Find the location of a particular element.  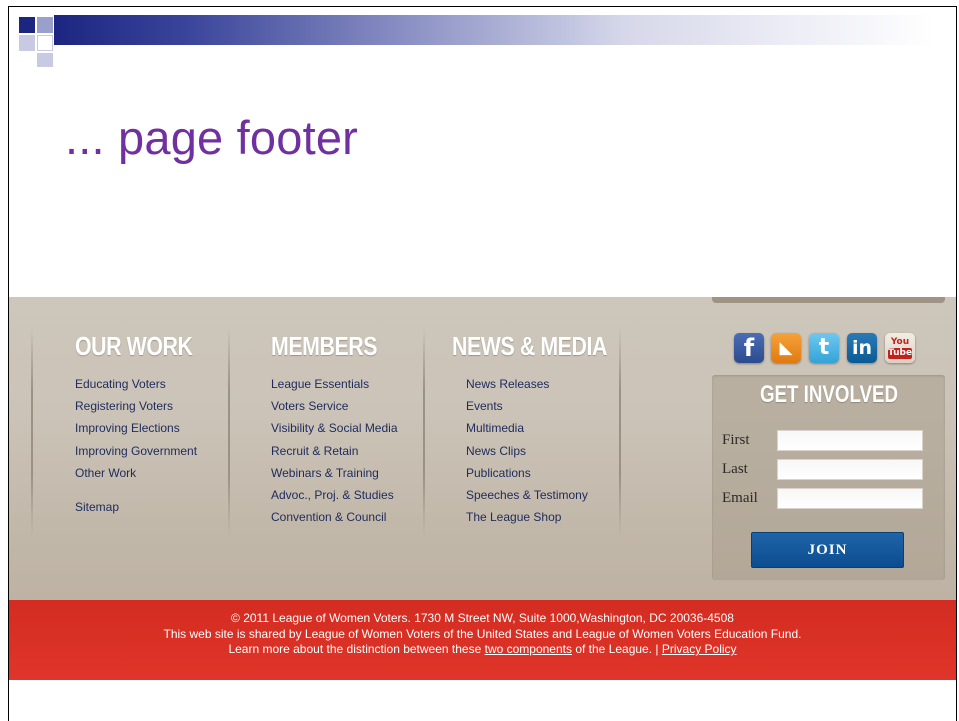

youtube-icon: You Tube is located at coordinates (900, 348).